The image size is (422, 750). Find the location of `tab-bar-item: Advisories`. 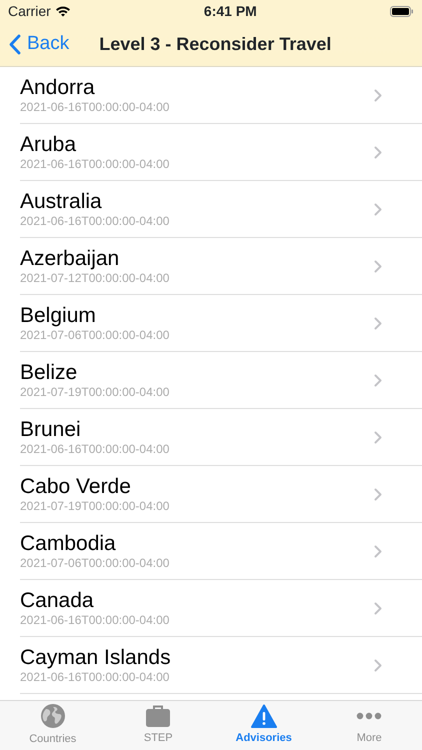

tab-bar-item: Advisories is located at coordinates (263, 725).